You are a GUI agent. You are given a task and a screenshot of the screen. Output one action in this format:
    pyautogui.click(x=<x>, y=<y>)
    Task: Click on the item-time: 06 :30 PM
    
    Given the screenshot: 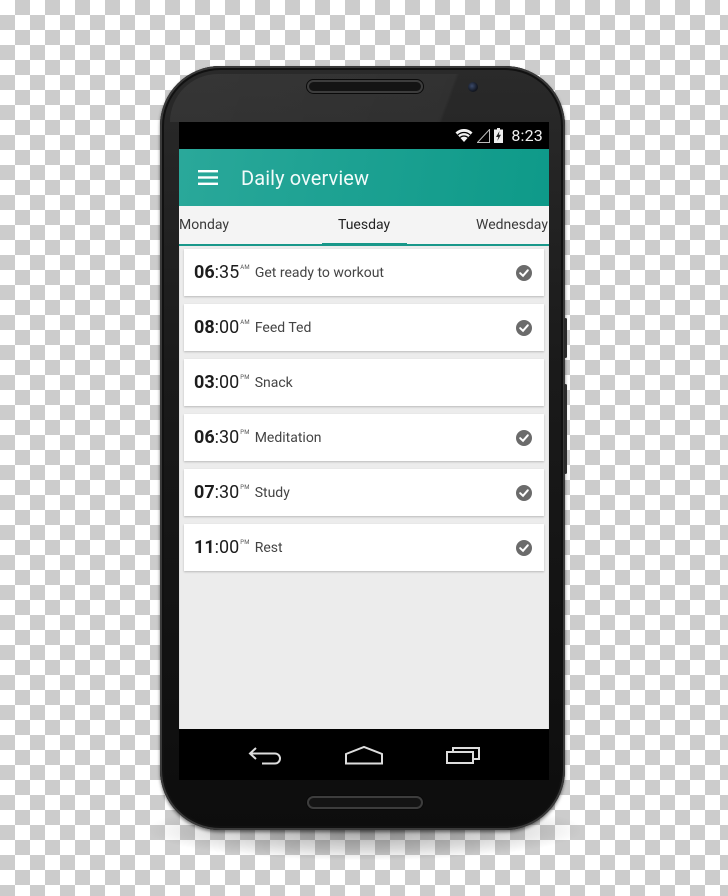 What is the action you would take?
    pyautogui.click(x=222, y=437)
    